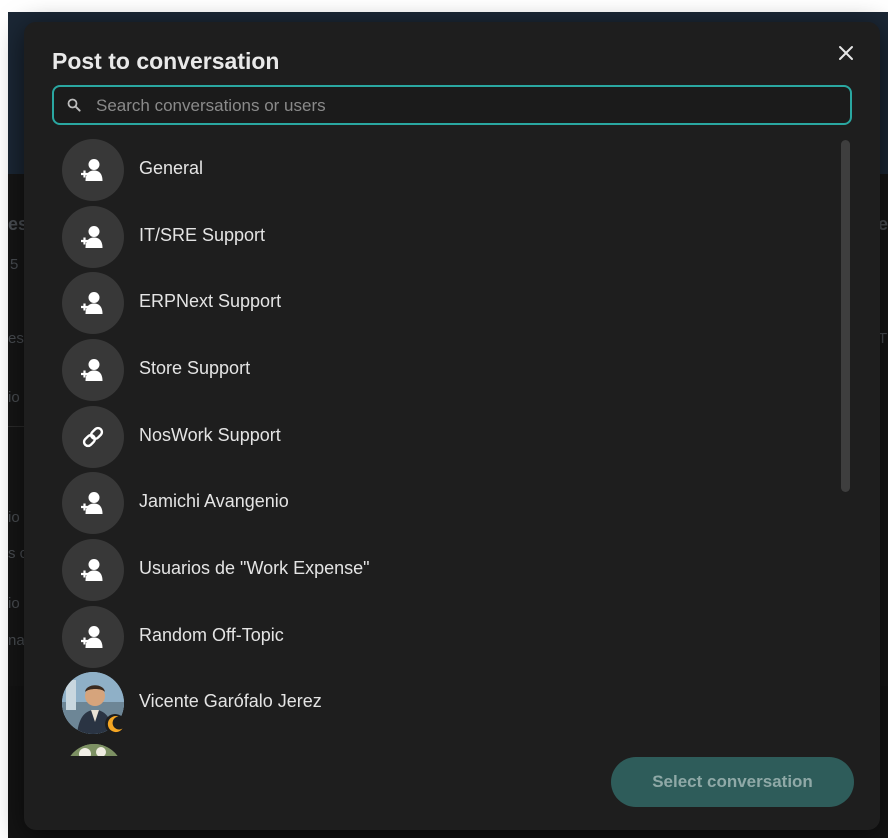  I want to click on conversation-label: IT/SRE Support, so click(202, 235).